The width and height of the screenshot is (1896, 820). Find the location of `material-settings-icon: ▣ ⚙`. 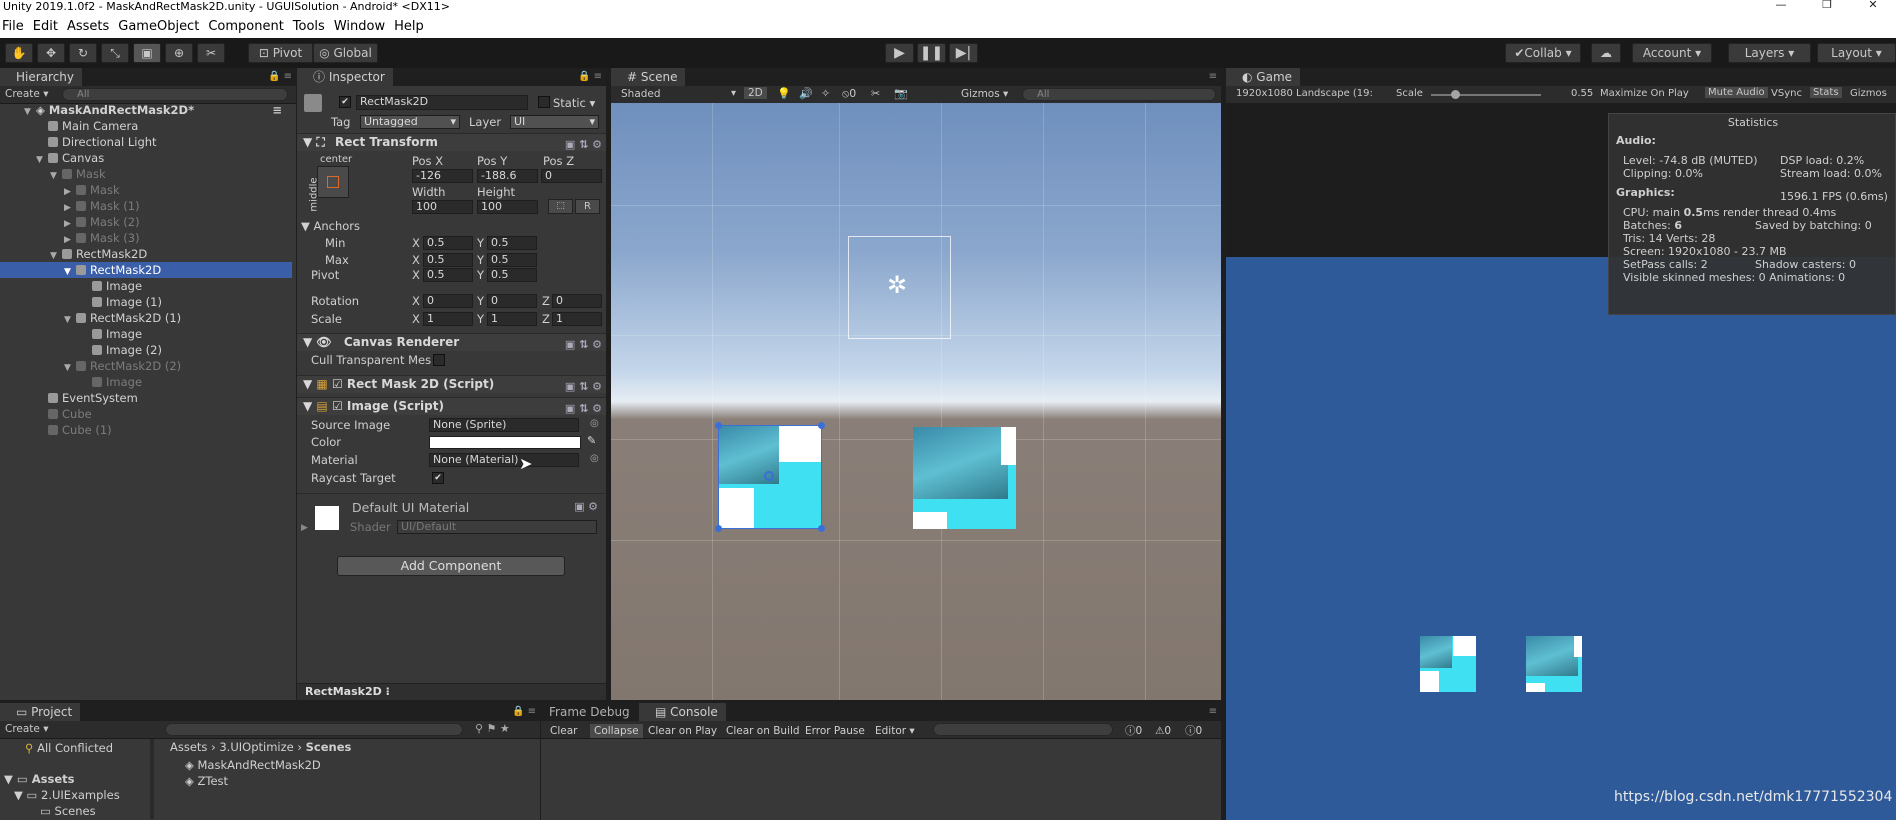

material-settings-icon: ▣ ⚙ is located at coordinates (586, 506).